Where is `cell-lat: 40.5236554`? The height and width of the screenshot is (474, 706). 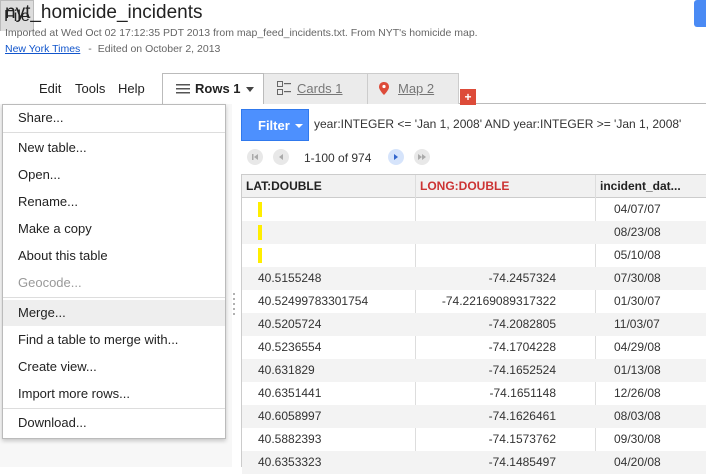 cell-lat: 40.5236554 is located at coordinates (289, 347).